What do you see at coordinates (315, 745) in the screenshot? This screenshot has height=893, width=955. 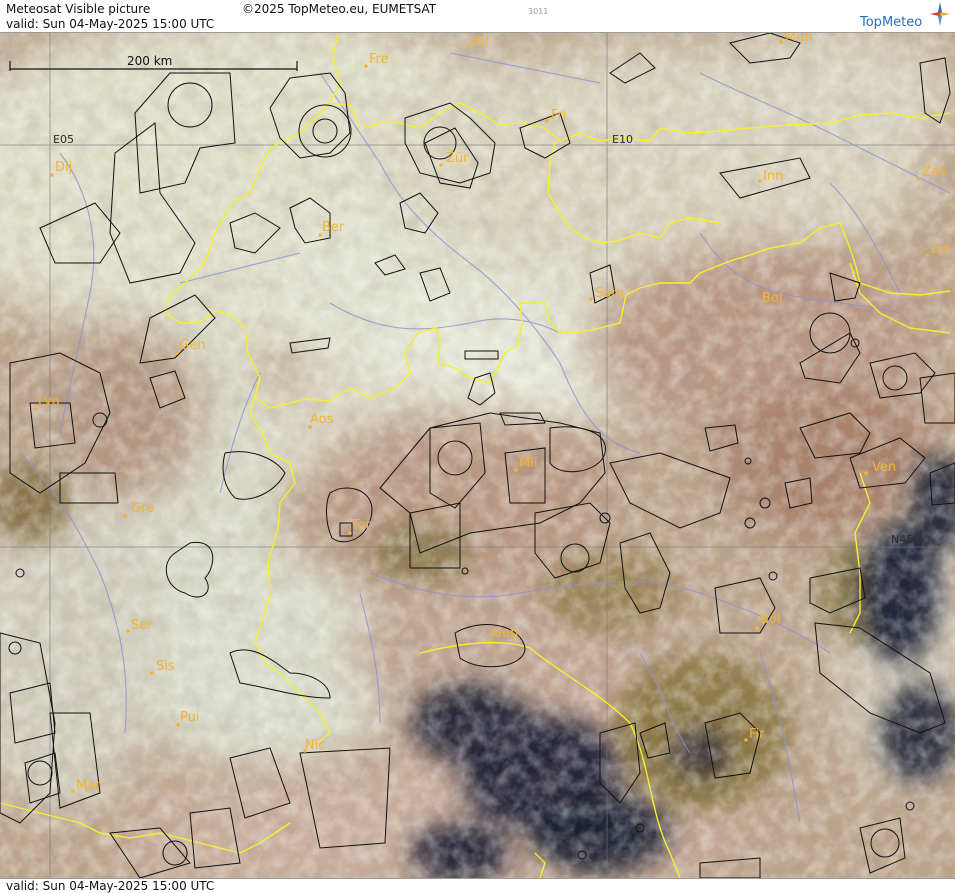 I see `city-label: Nic` at bounding box center [315, 745].